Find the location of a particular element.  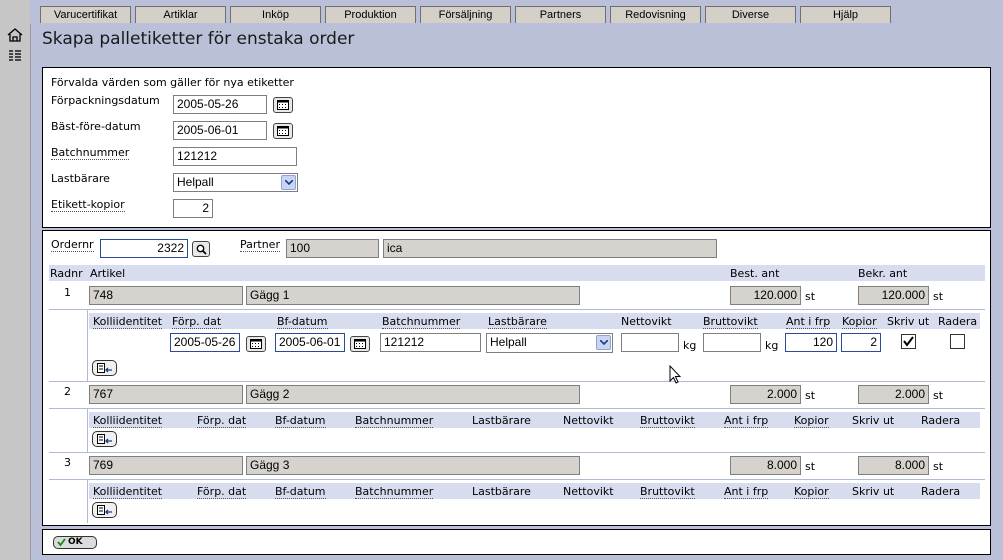

ok-label: OK is located at coordinates (75, 542).